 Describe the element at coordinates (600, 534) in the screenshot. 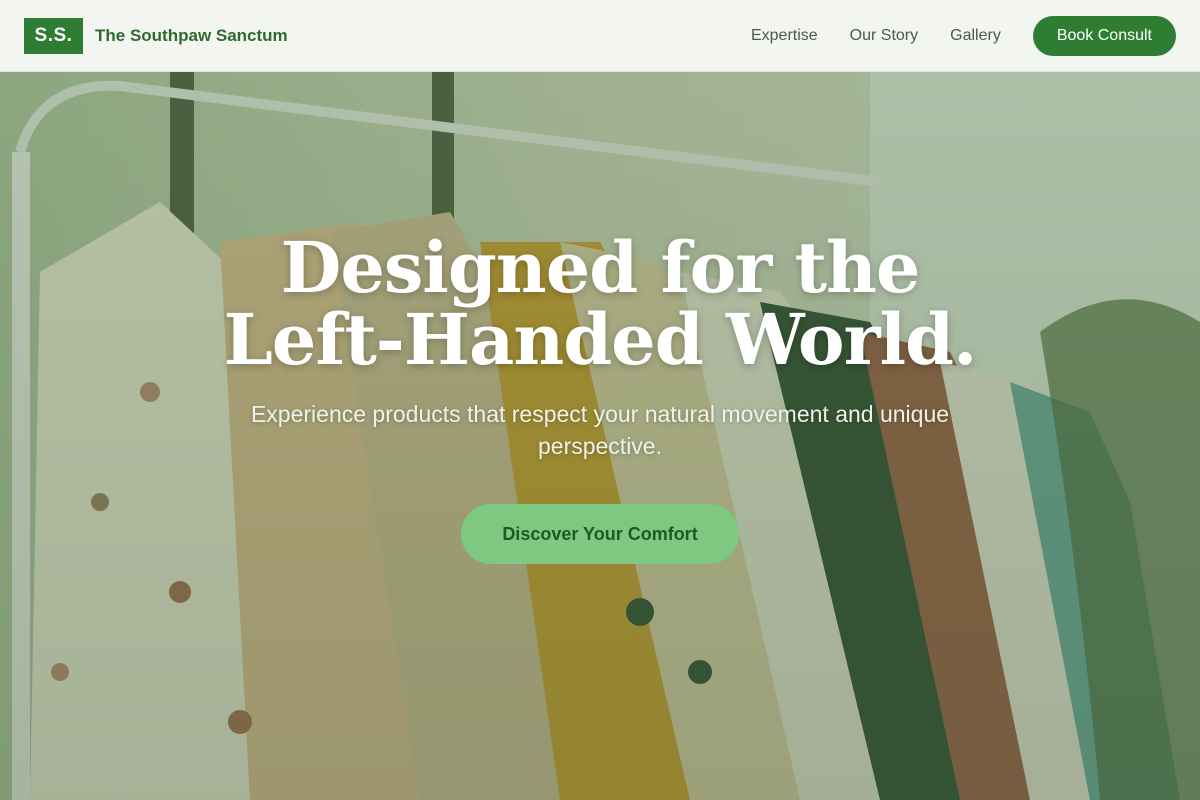

I see `discover-comfort-button: Discover Your Comfort` at that location.